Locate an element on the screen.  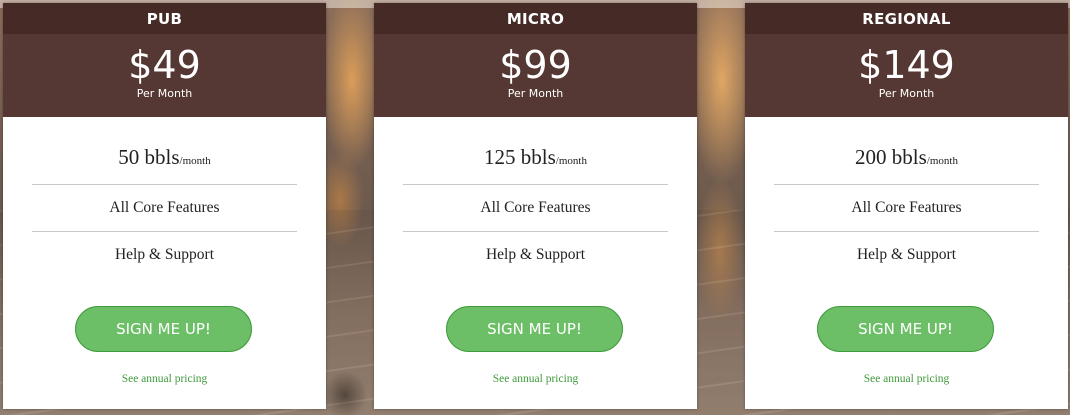
plan-name: REGIONAL is located at coordinates (906, 18).